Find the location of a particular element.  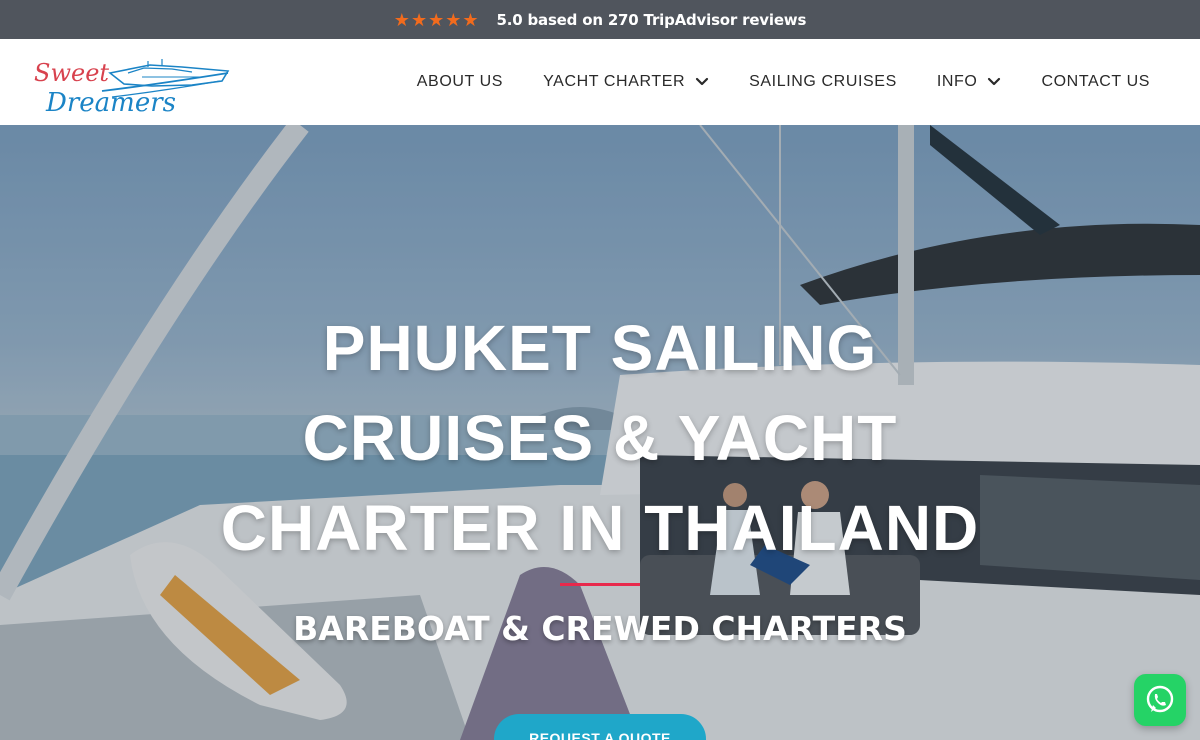

nav-item-about-us: ABOUT US is located at coordinates (460, 82).